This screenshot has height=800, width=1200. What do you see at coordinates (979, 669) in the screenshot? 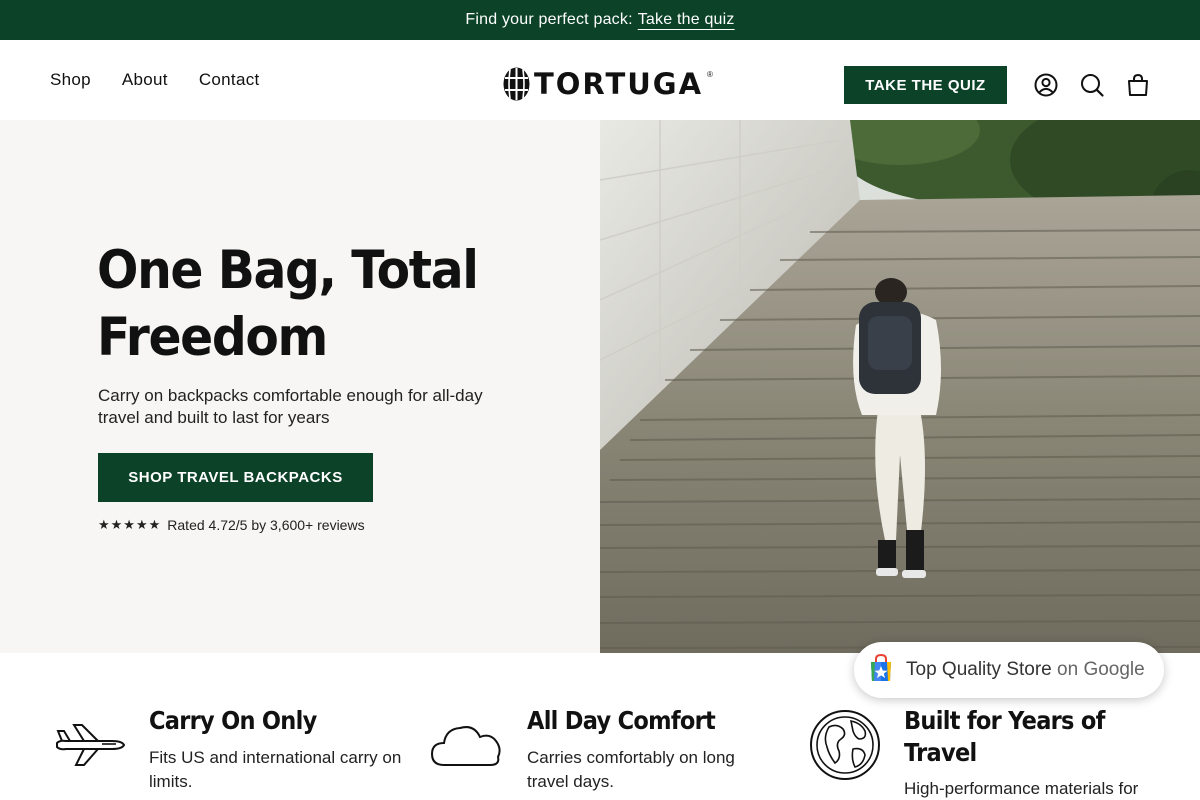
I see `badge-title: Top Quality Store` at bounding box center [979, 669].